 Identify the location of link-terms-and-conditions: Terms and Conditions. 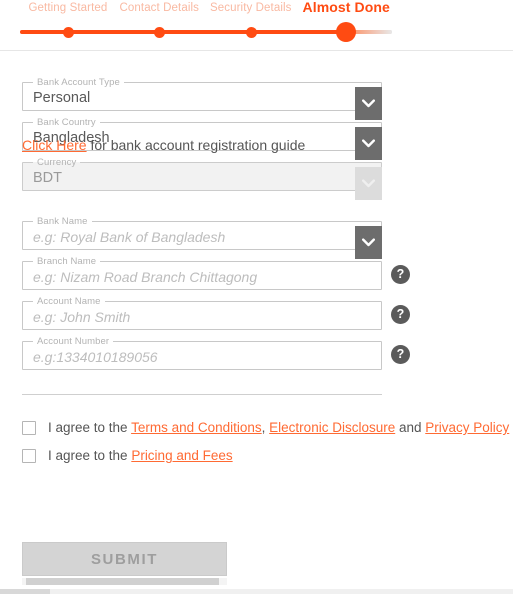
(196, 427).